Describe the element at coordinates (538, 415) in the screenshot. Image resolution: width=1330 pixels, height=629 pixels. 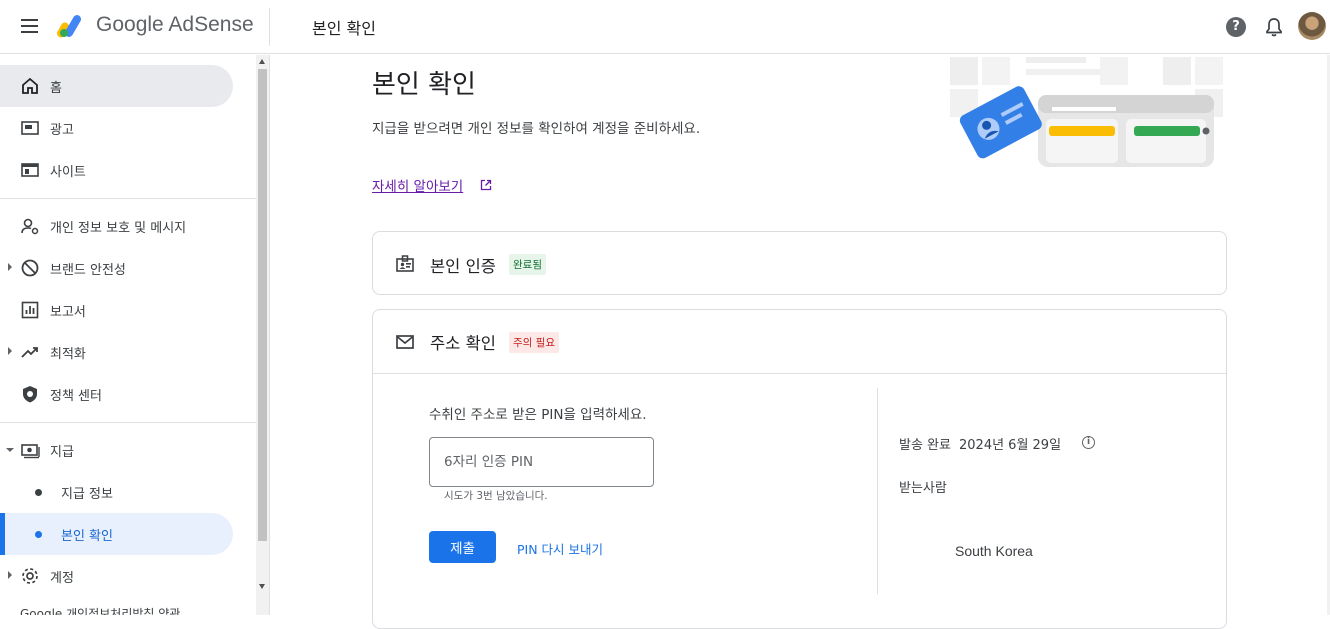
I see `pin-instruction: 수취인 주소로 받은 PIN을 입력하세요.` at that location.